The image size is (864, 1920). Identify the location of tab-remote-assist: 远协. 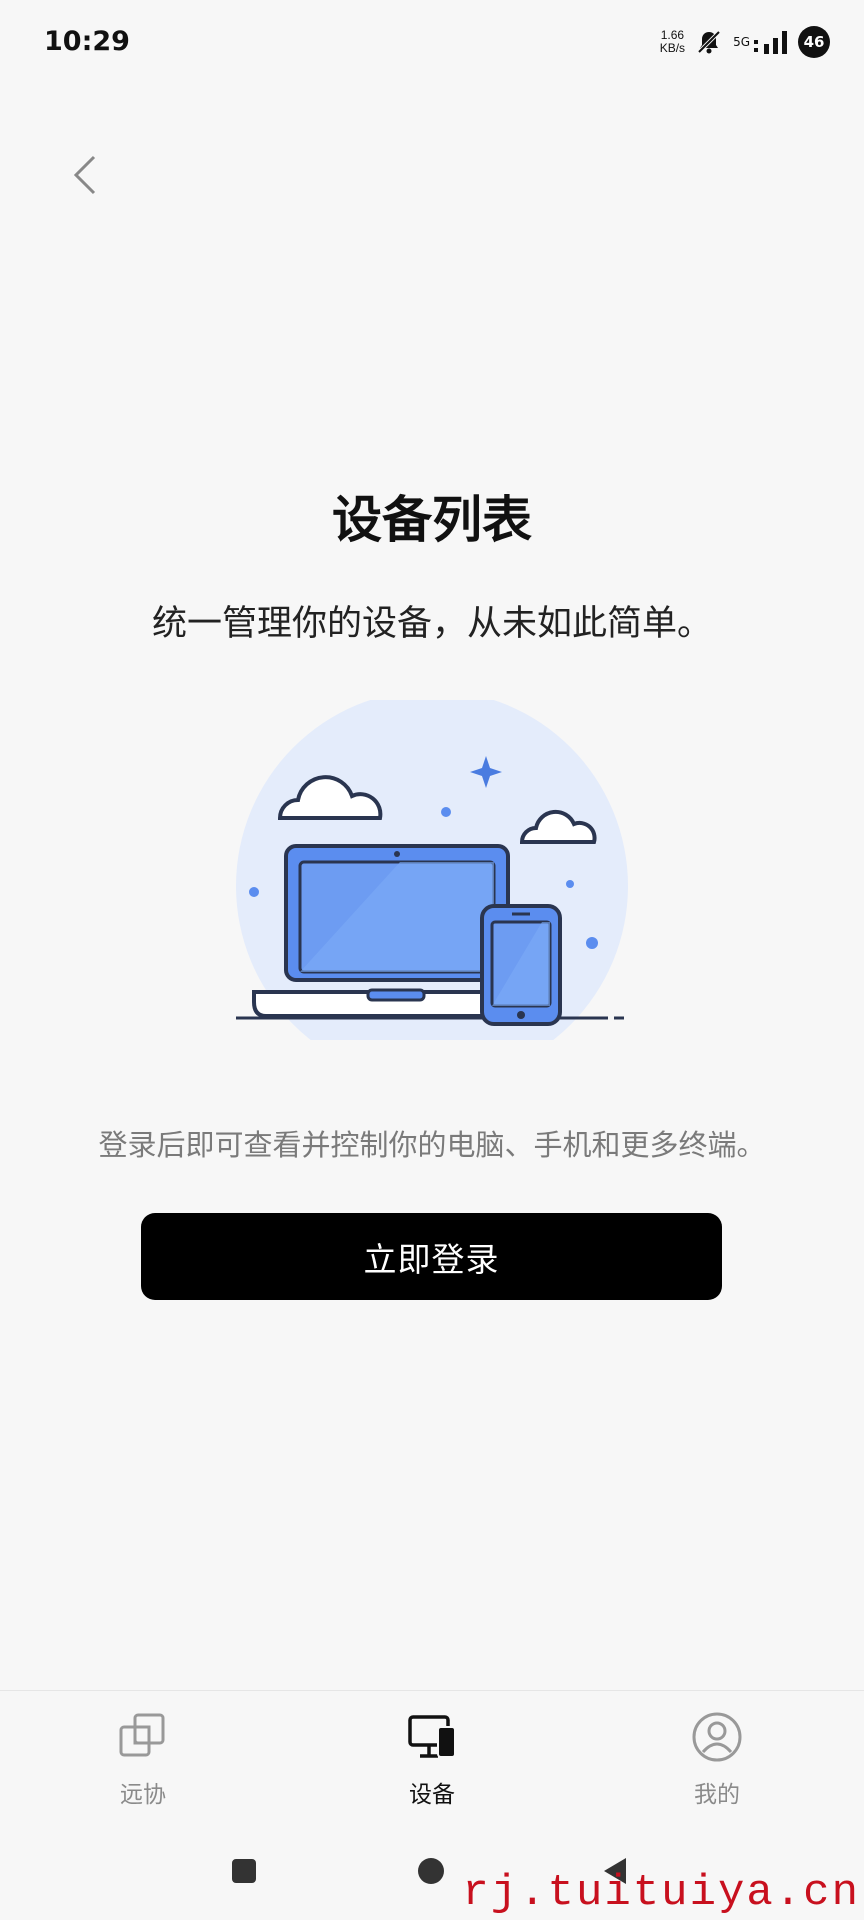
(143, 1754).